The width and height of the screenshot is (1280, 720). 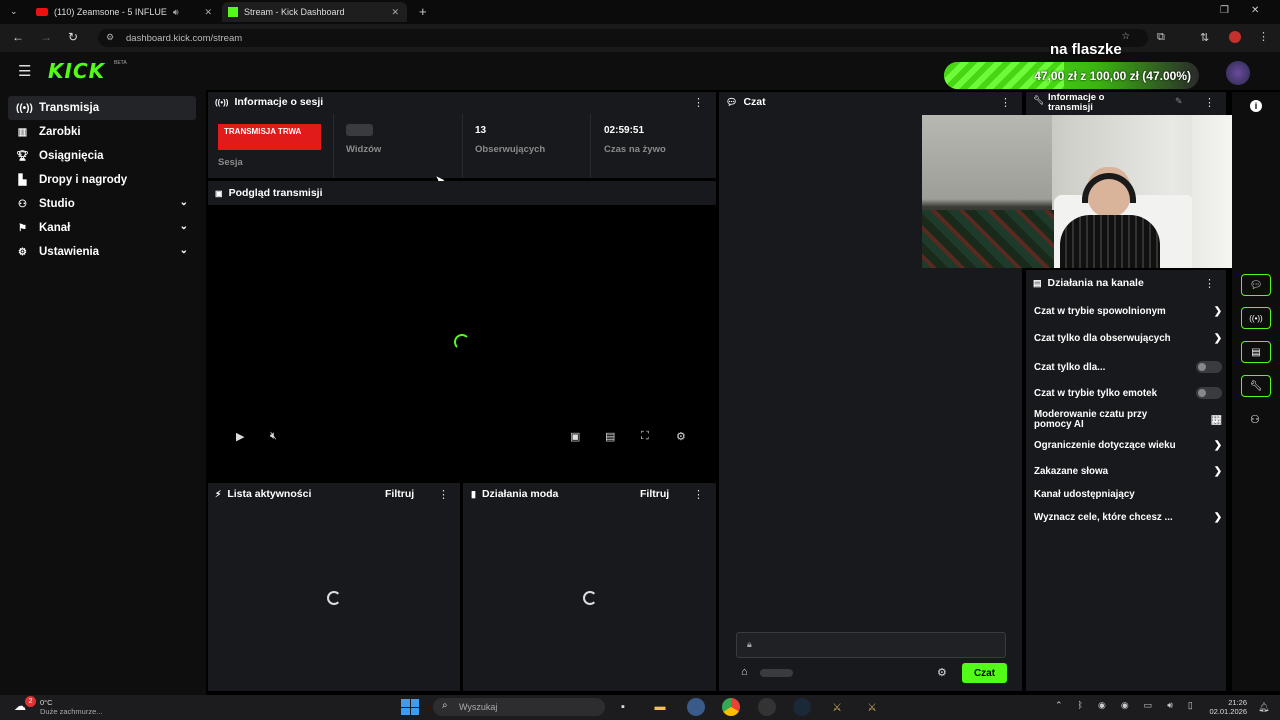 I want to click on channel-action-followers-only: Czat tylko dla obserwujących ❯, so click(x=1128, y=338).